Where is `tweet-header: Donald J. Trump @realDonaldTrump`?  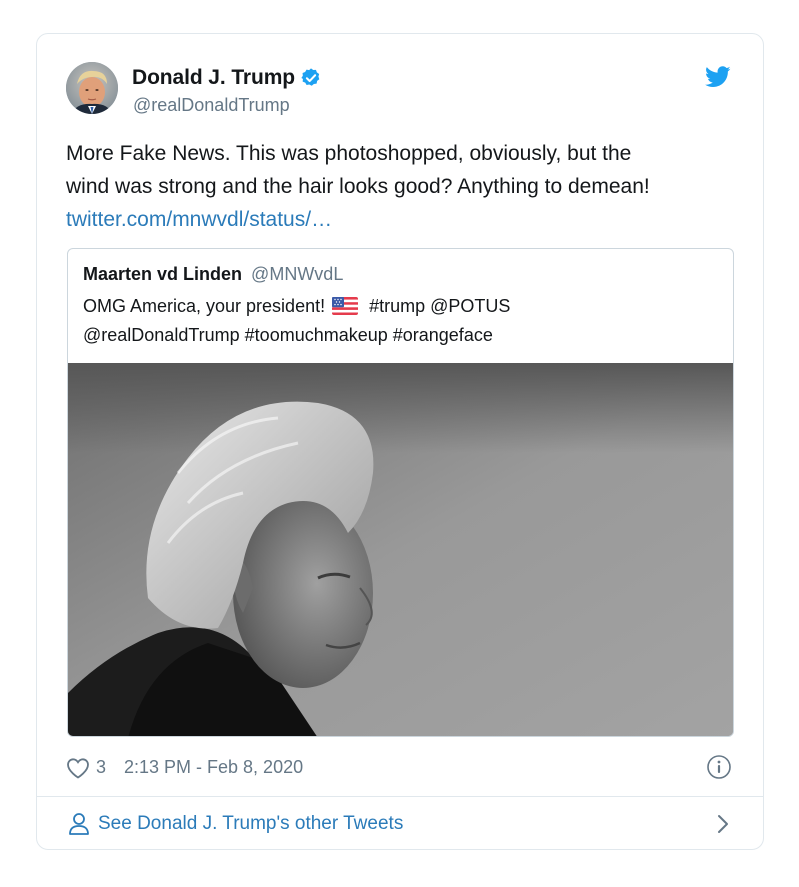 tweet-header: Donald J. Trump @realDonaldTrump is located at coordinates (400, 90).